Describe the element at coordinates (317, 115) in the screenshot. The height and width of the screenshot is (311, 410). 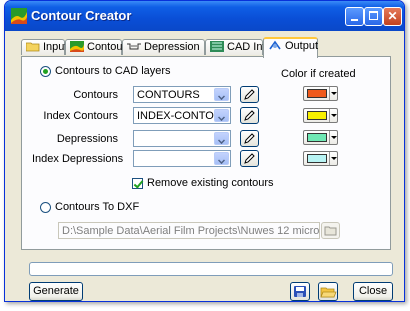
I see `index-contours-color-swatch` at that location.